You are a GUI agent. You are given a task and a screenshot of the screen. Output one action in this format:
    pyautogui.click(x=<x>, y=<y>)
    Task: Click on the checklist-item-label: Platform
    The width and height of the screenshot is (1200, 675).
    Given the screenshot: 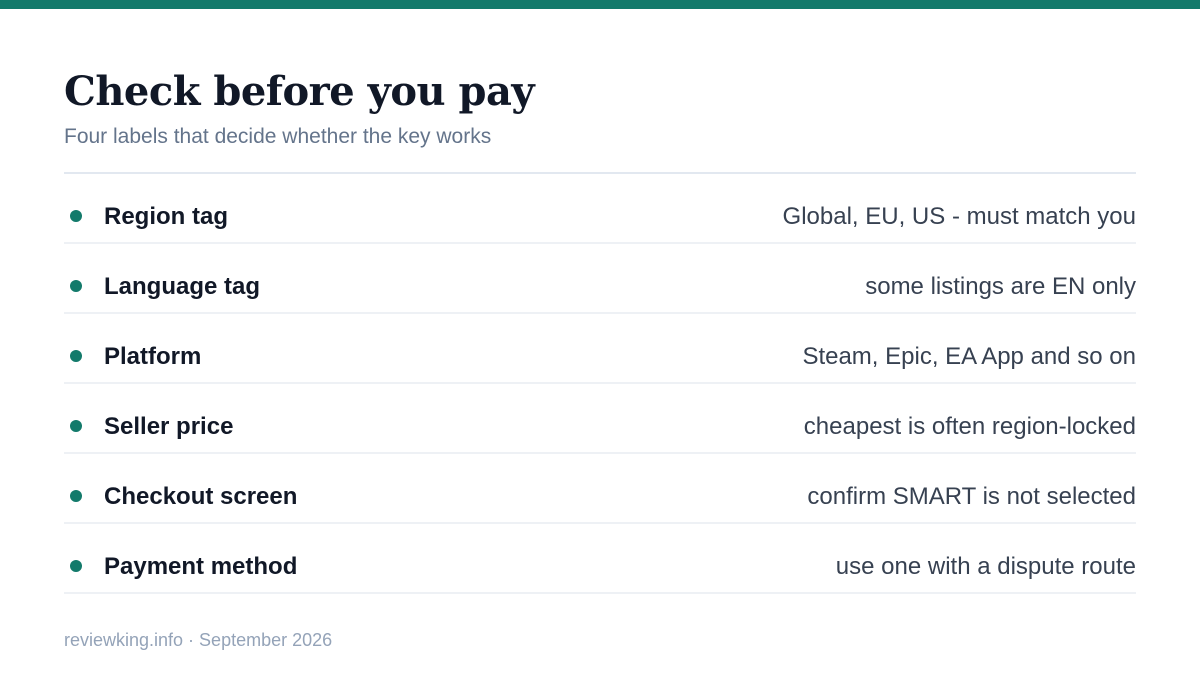 What is the action you would take?
    pyautogui.click(x=153, y=356)
    